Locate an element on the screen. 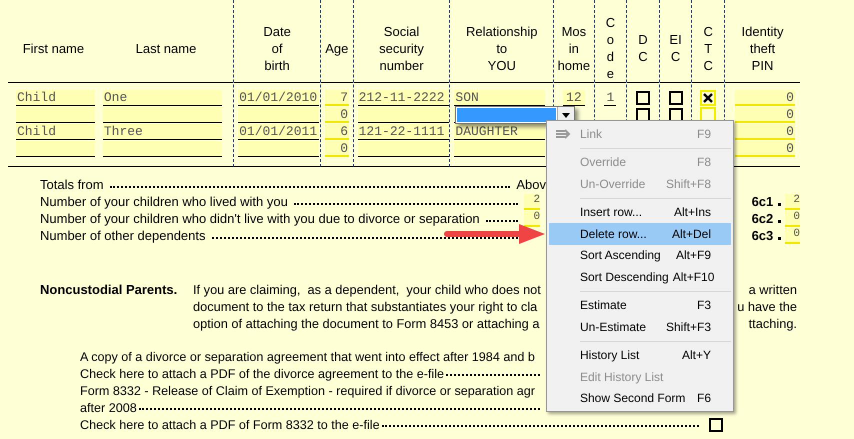 The height and width of the screenshot is (439, 854). menu-item: Estimate F3 is located at coordinates (640, 305).